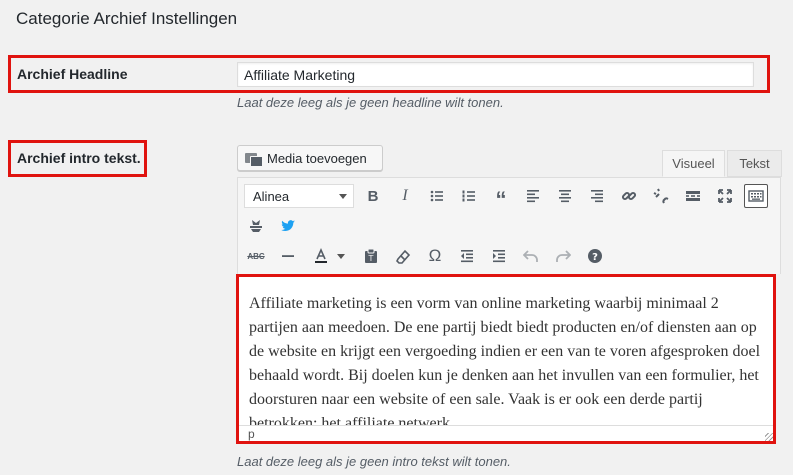 The height and width of the screenshot is (475, 793). I want to click on format-select-value: Alinea, so click(271, 196).